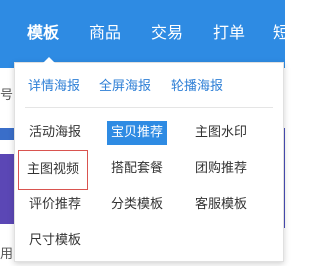 Image resolution: width=320 pixels, height=266 pixels. What do you see at coordinates (221, 169) in the screenshot?
I see `menu-item-group-buy-recommend: 团购推荐` at bounding box center [221, 169].